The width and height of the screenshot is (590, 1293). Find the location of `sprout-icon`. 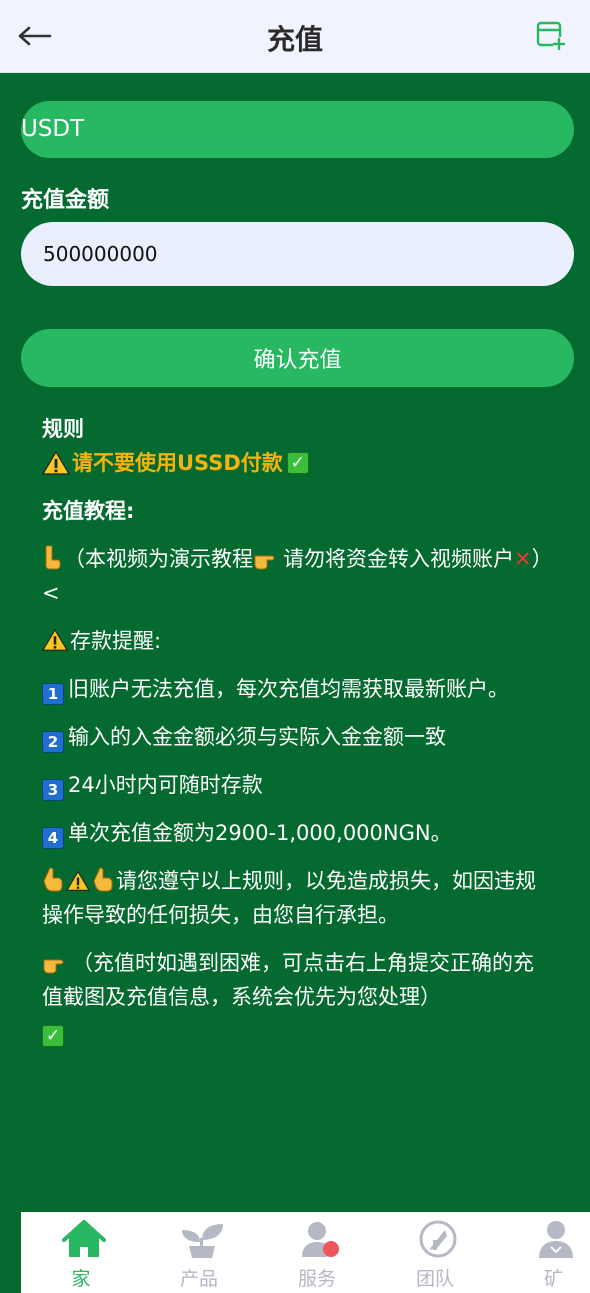

sprout-icon is located at coordinates (202, 1241).